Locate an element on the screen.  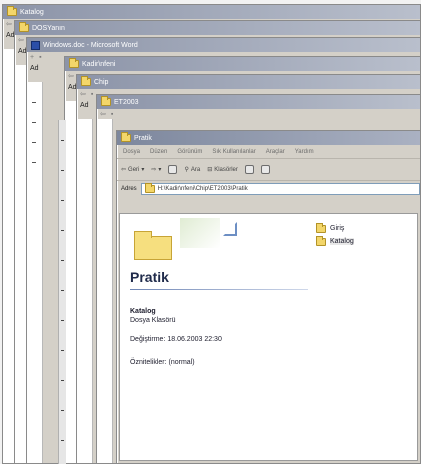
search-label: Ara is located at coordinates (195, 169).